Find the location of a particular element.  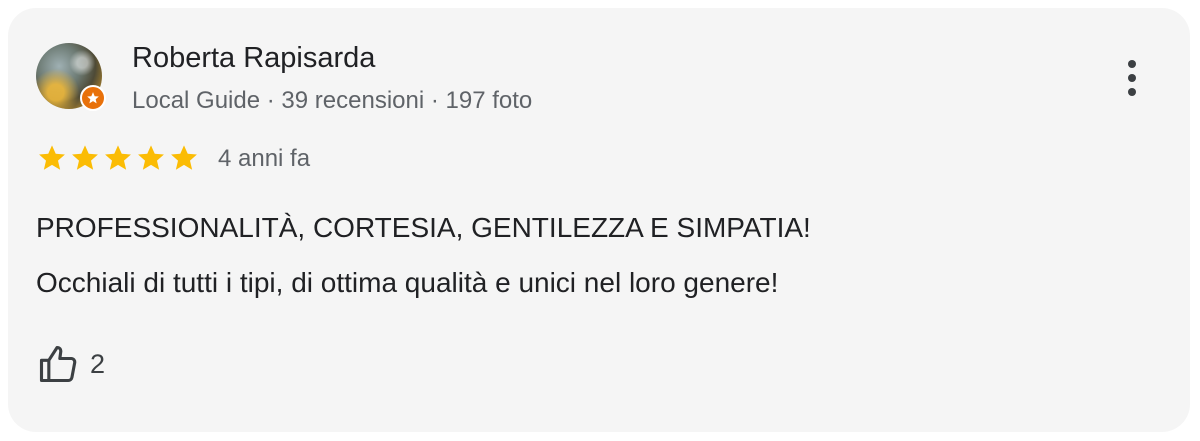

avatar is located at coordinates (71, 77).